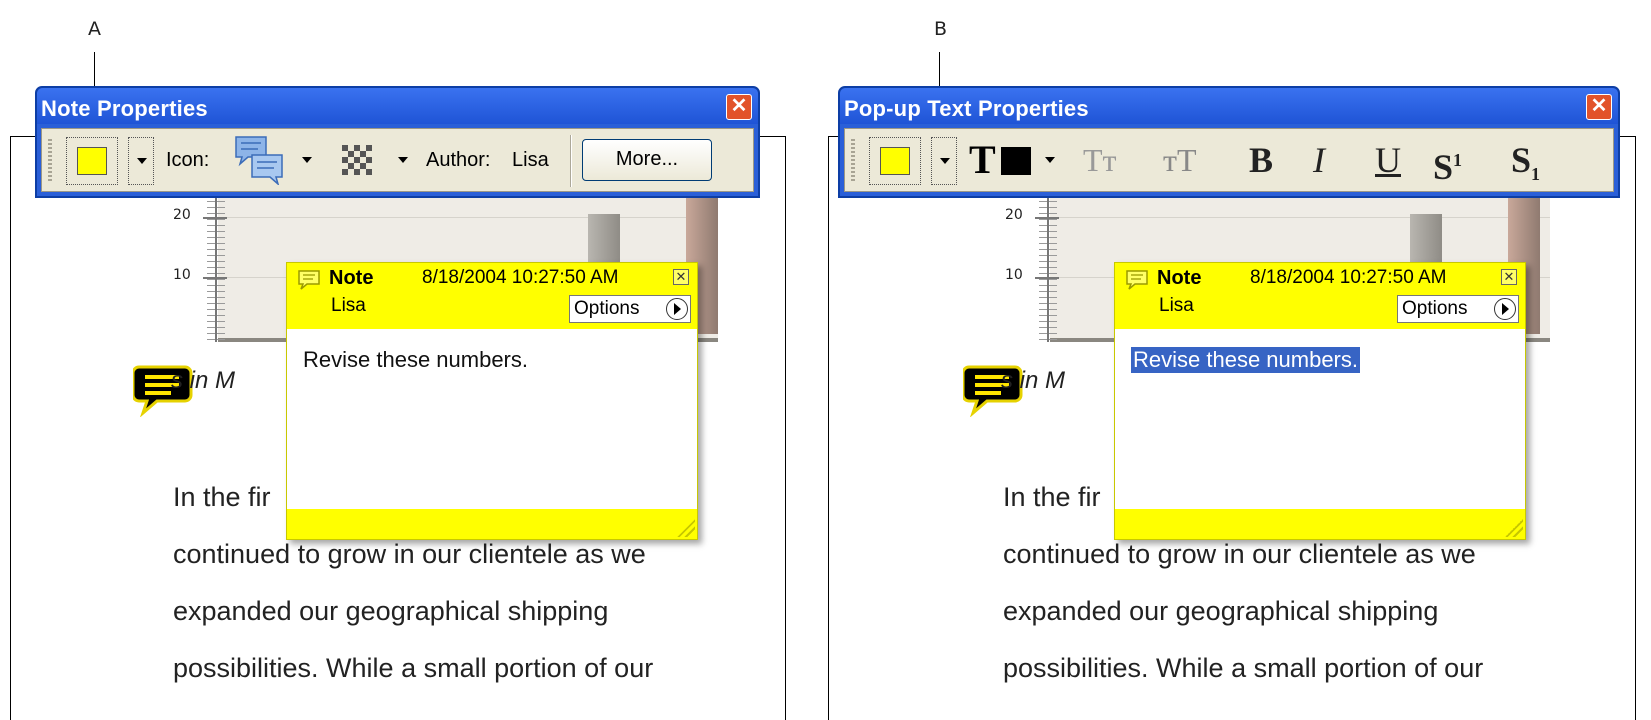  Describe the element at coordinates (124, 108) in the screenshot. I see `toolbar-title: Note Properties` at that location.